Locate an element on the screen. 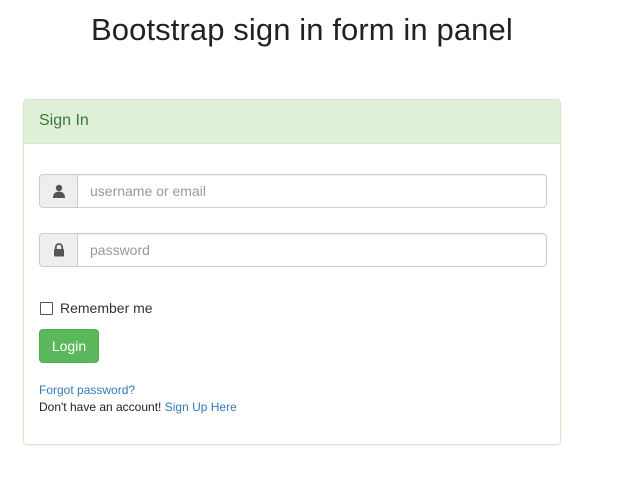  password-input-group is located at coordinates (293, 250).